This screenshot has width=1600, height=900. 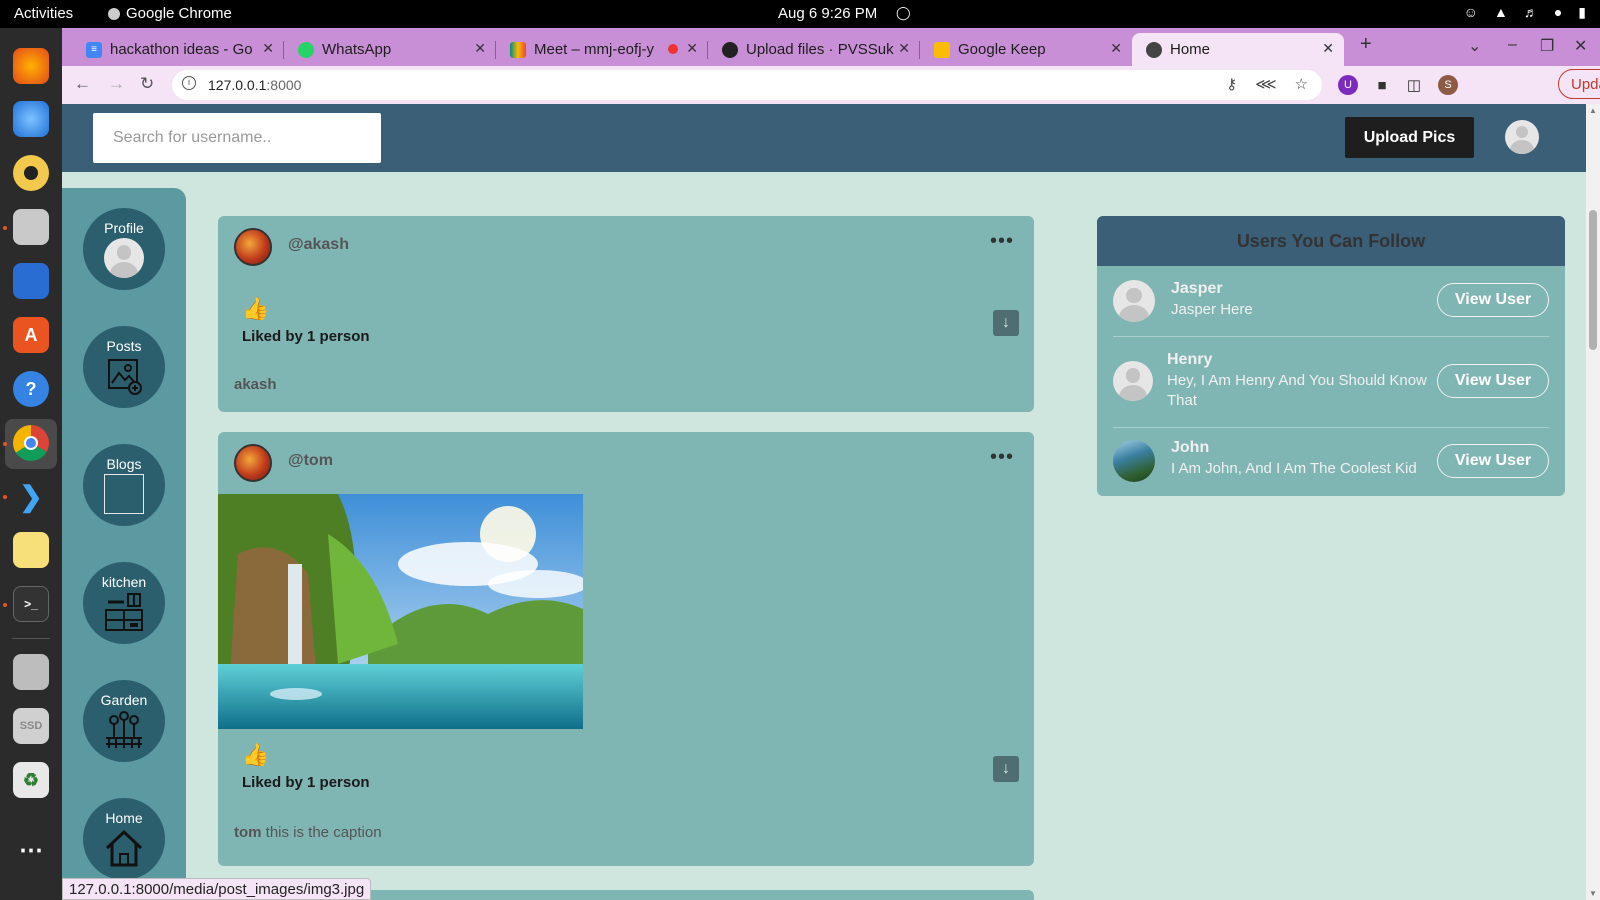 I want to click on side-panel-icon: ◫, so click(x=1414, y=85).